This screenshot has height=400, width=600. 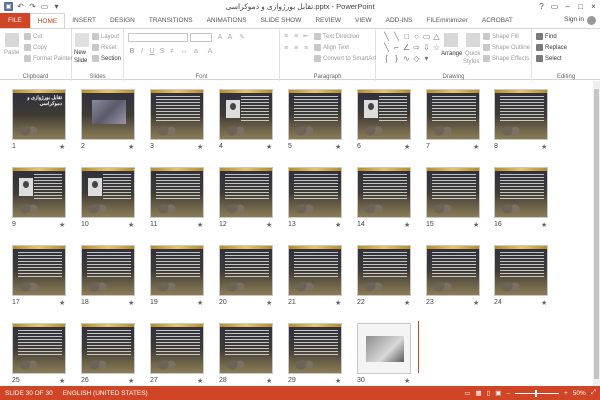 I want to click on paste-icon, so click(x=12, y=40).